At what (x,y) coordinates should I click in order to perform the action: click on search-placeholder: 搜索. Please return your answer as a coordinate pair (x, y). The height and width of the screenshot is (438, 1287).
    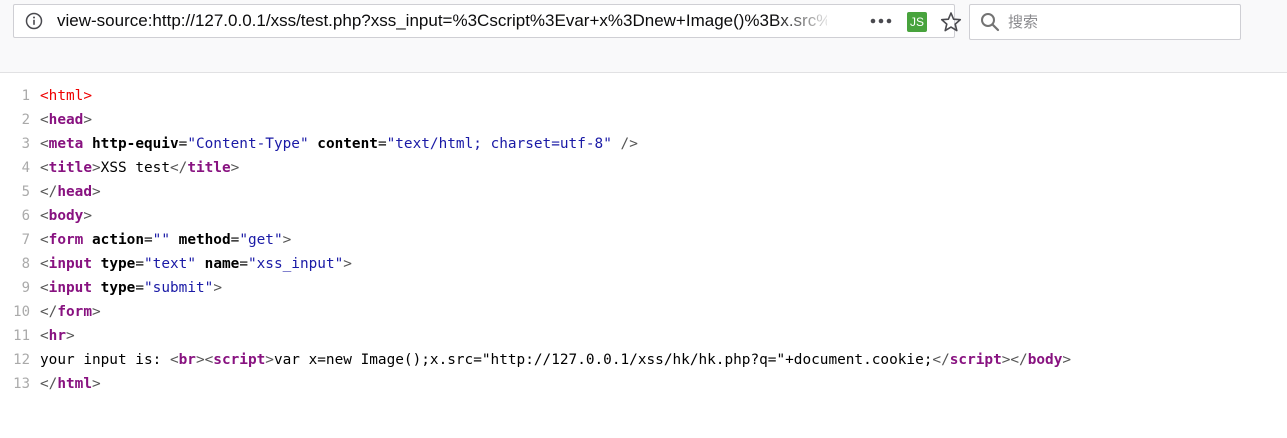
    Looking at the image, I should click on (1023, 22).